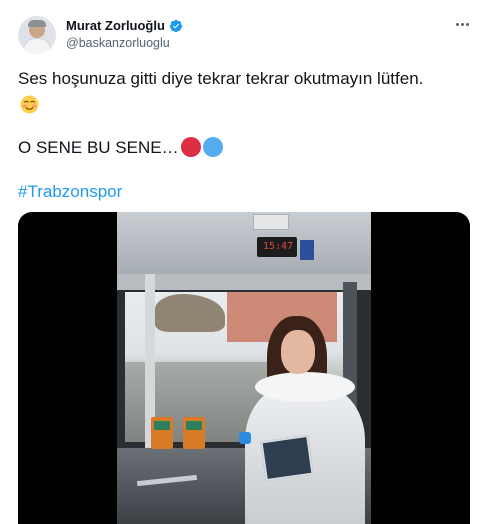  What do you see at coordinates (307, 250) in the screenshot?
I see `bus-sign` at bounding box center [307, 250].